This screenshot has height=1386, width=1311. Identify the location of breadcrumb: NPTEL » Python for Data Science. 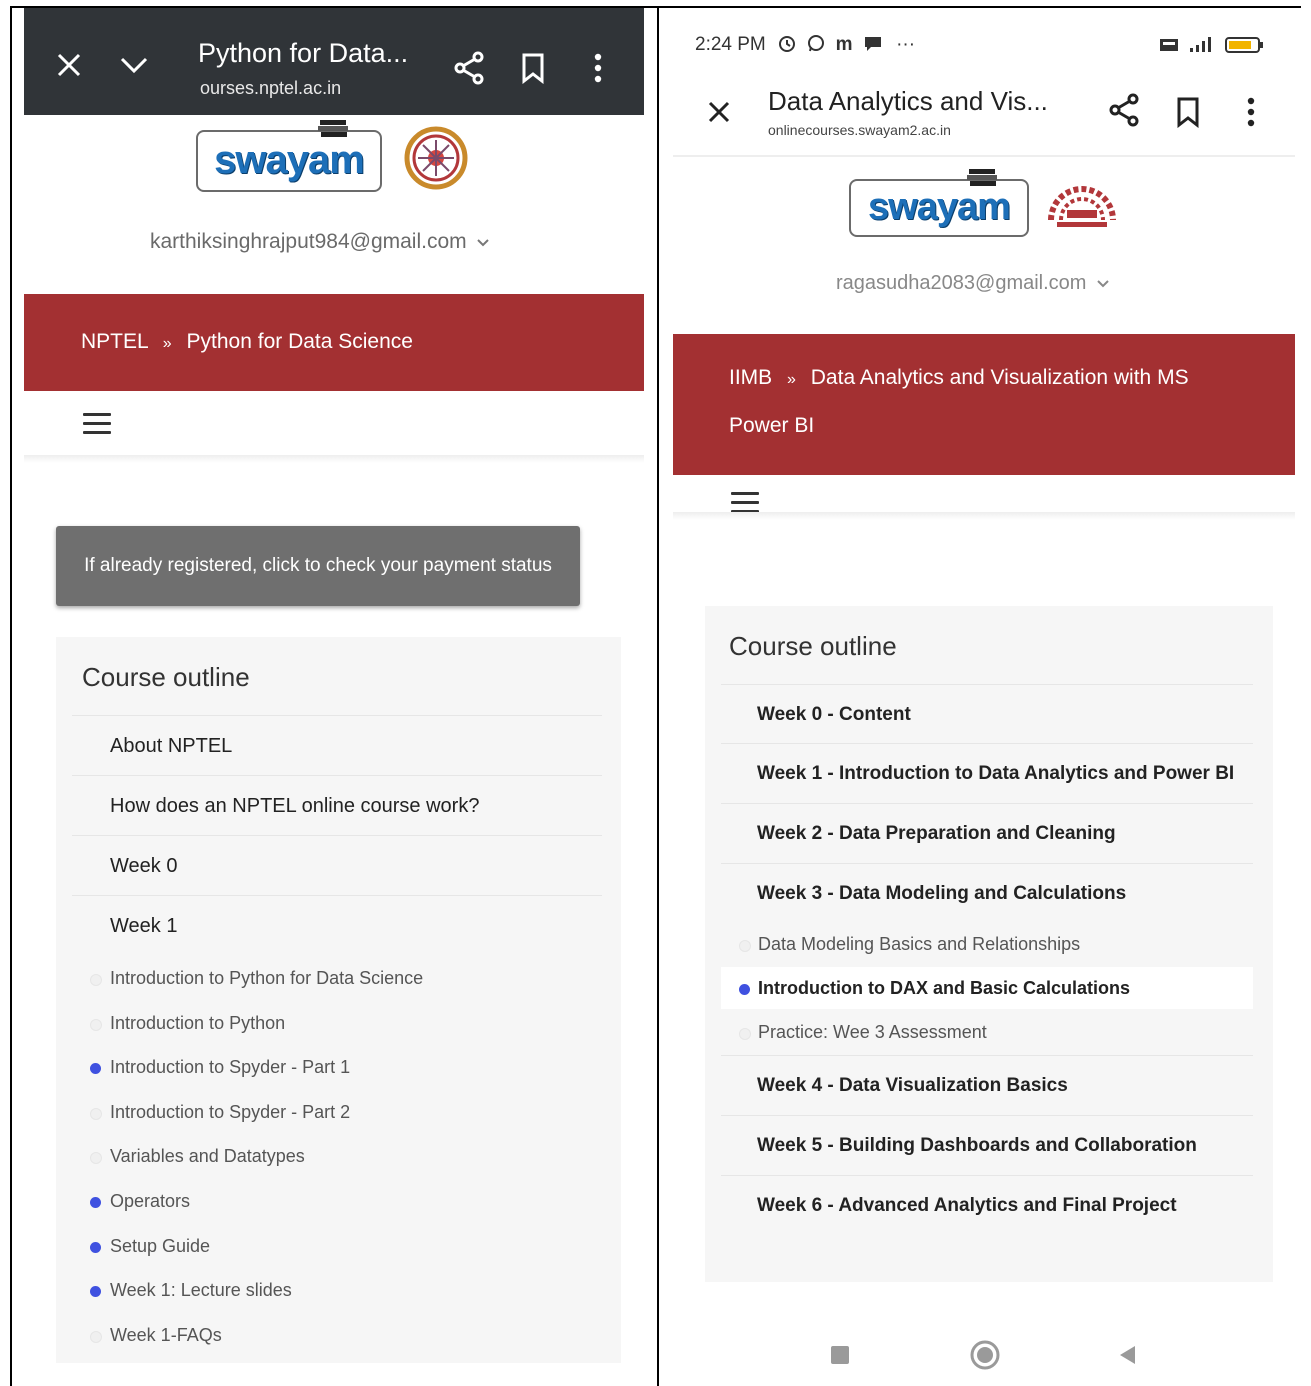
(247, 342).